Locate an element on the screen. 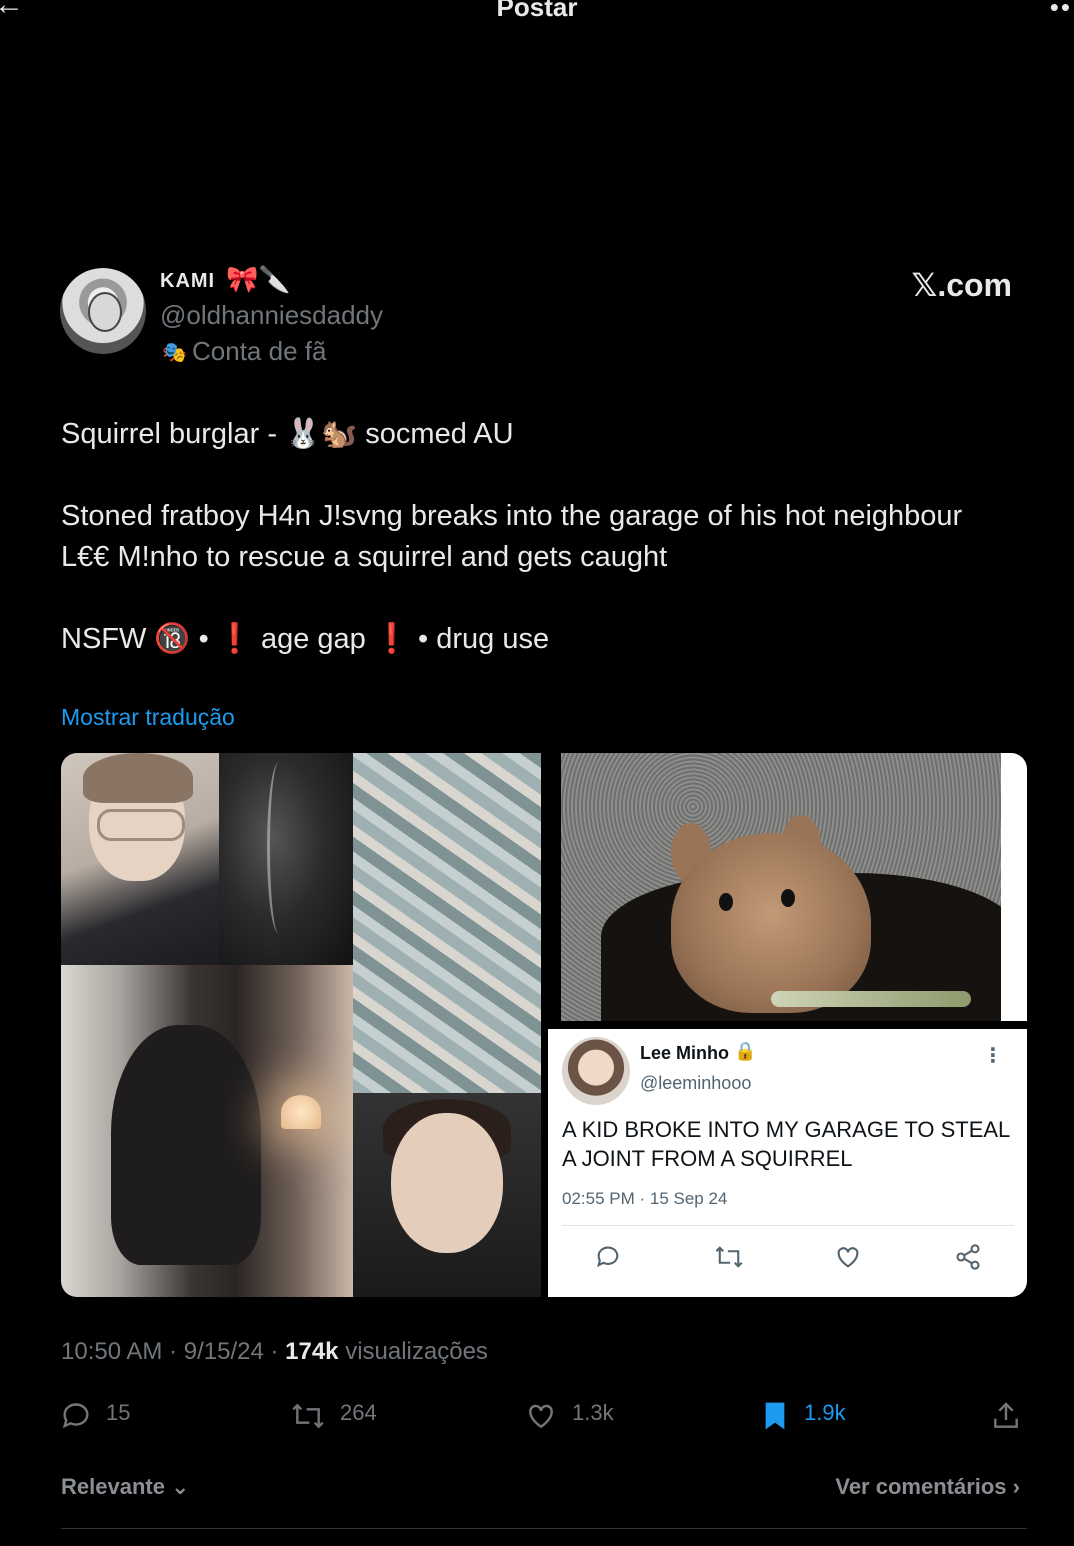 This screenshot has width=1074, height=1546. bookmark-button: 1.9k is located at coordinates (803, 1415).